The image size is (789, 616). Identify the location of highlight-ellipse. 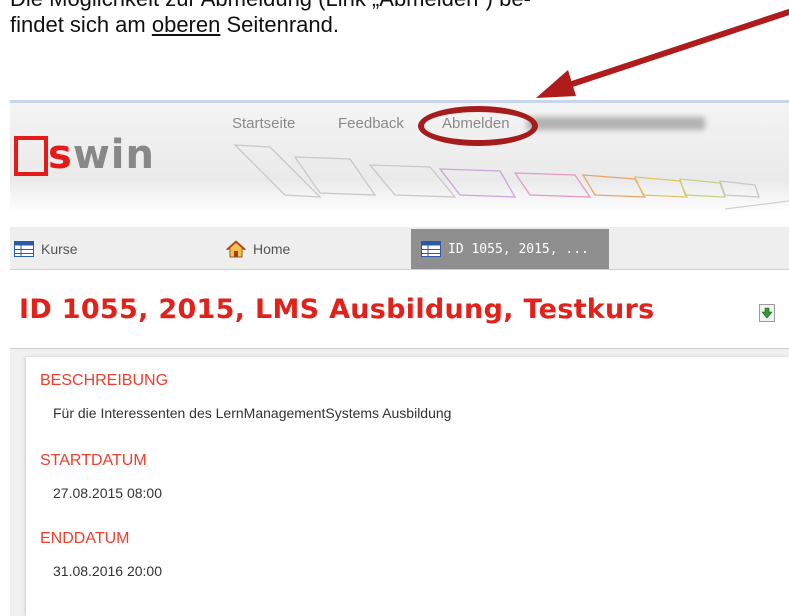
(478, 126).